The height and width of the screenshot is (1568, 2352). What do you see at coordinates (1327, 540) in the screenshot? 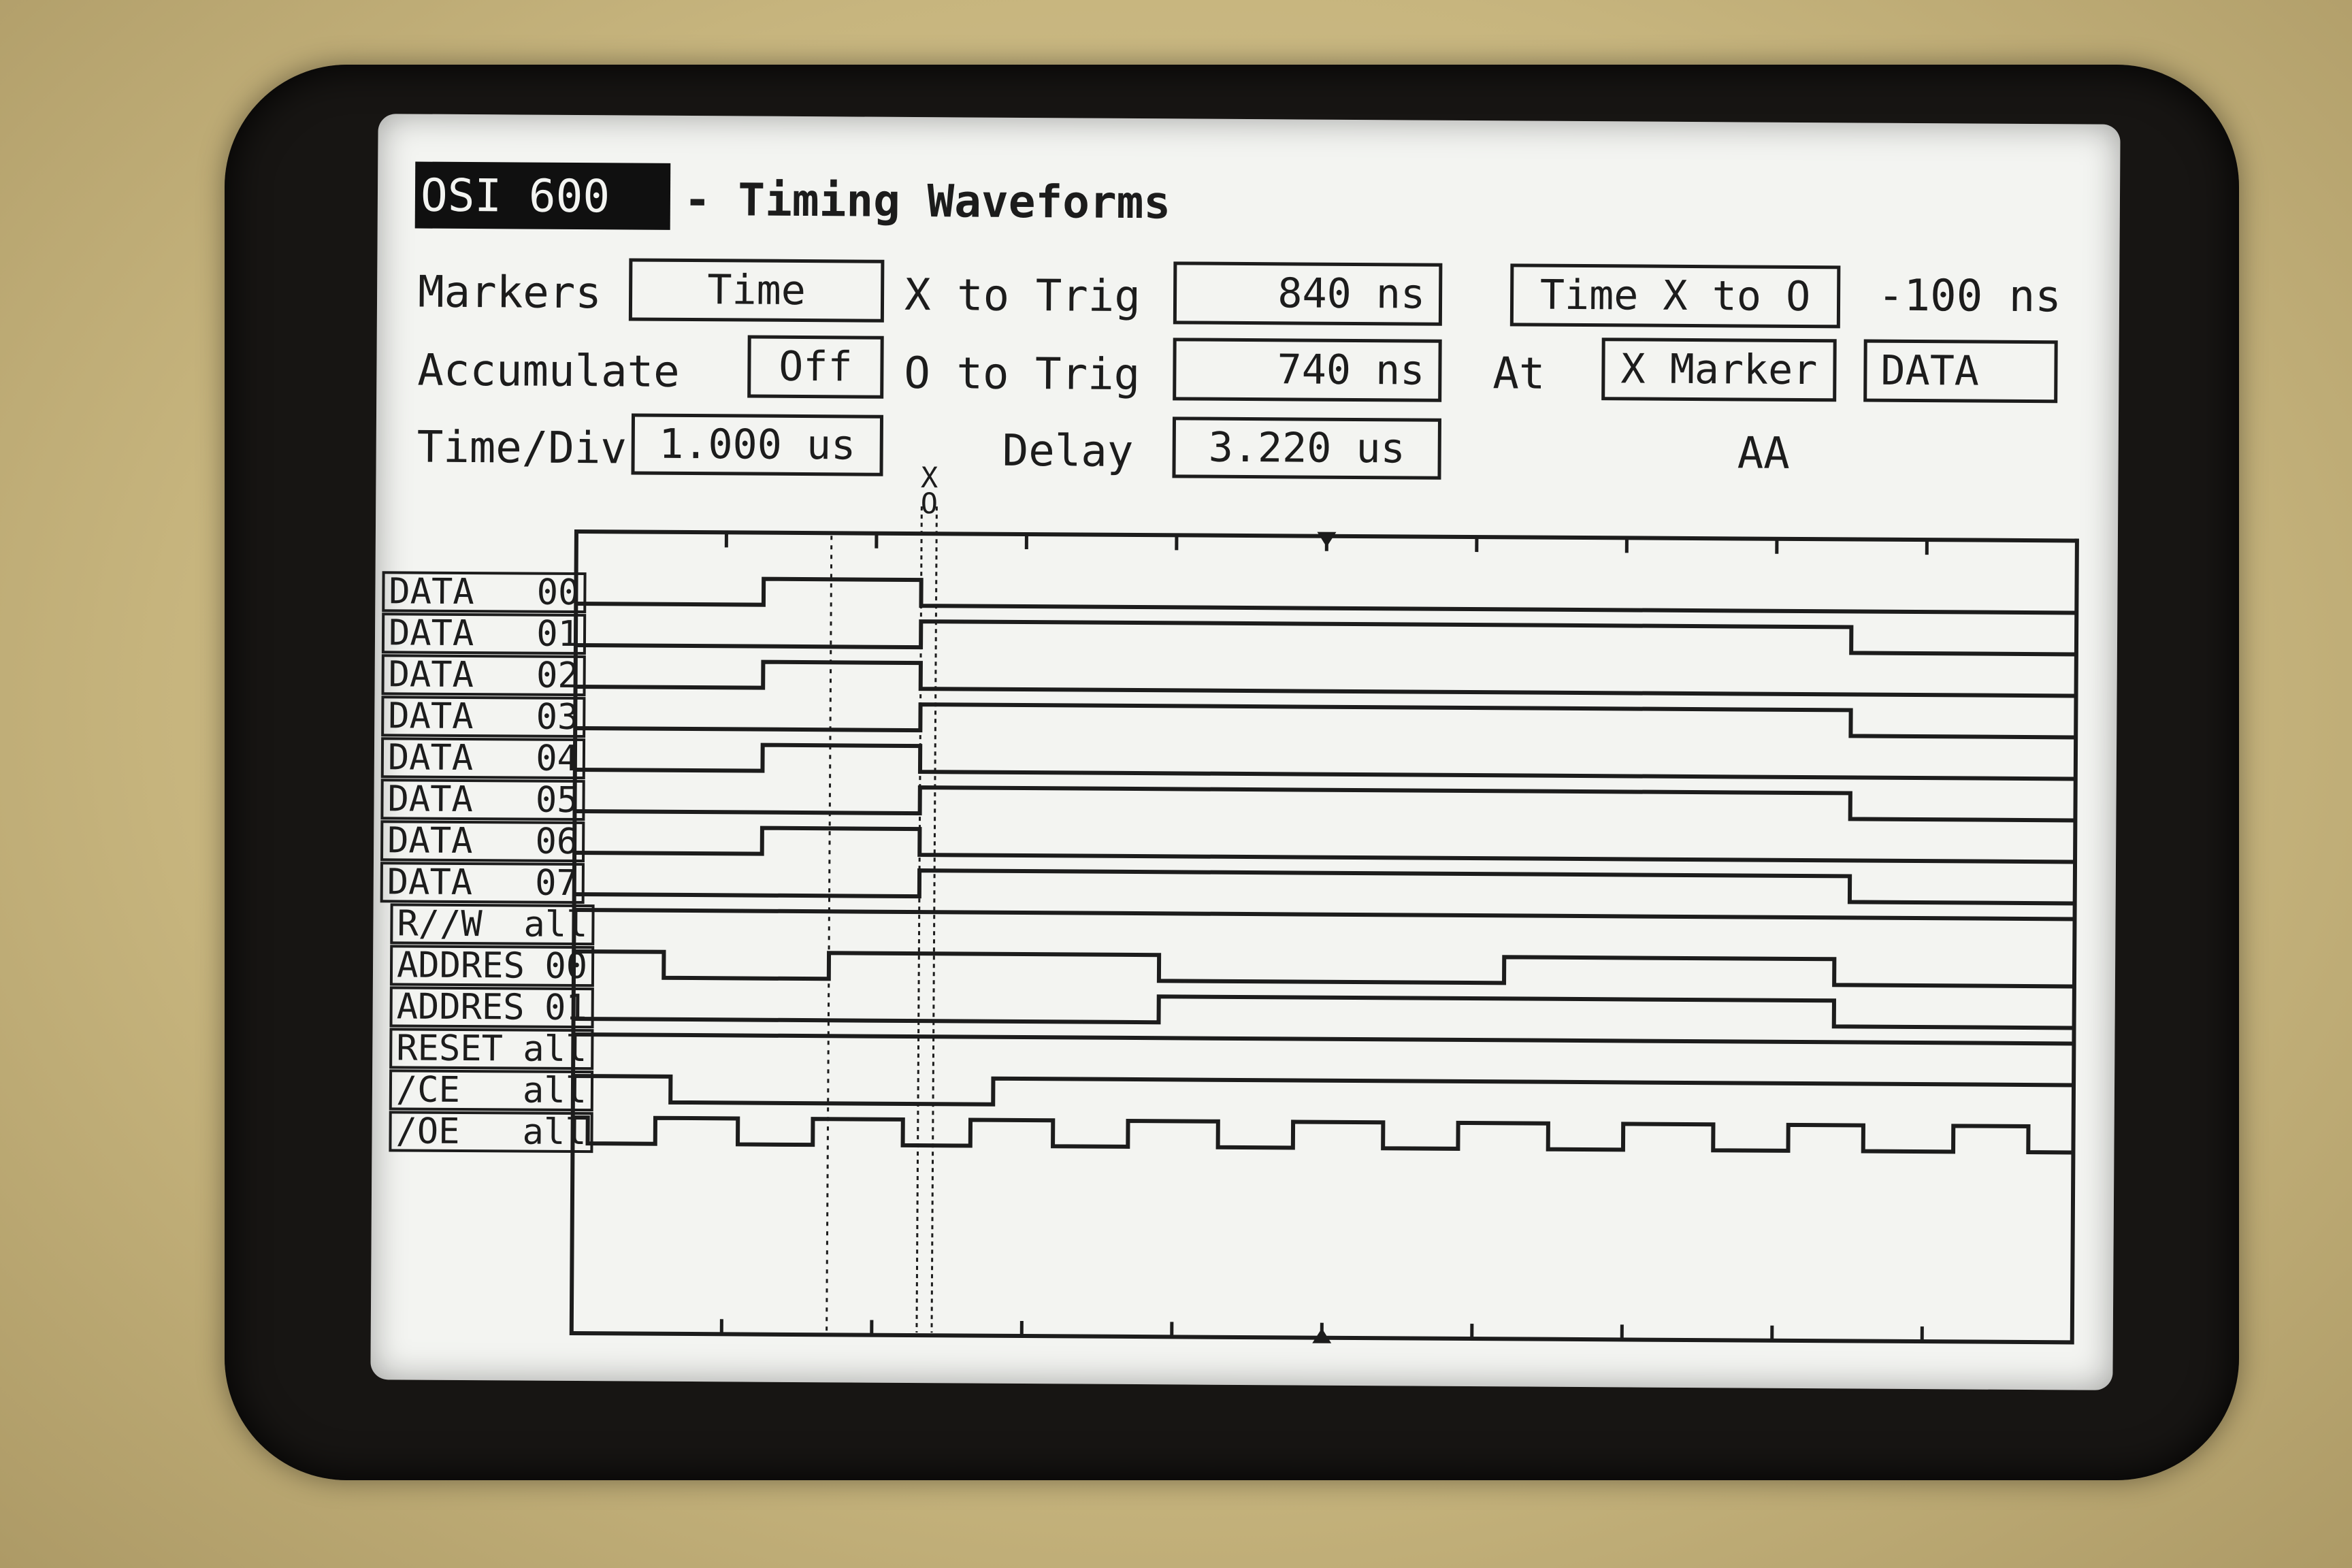
I see `trigger-top-arrow` at bounding box center [1327, 540].